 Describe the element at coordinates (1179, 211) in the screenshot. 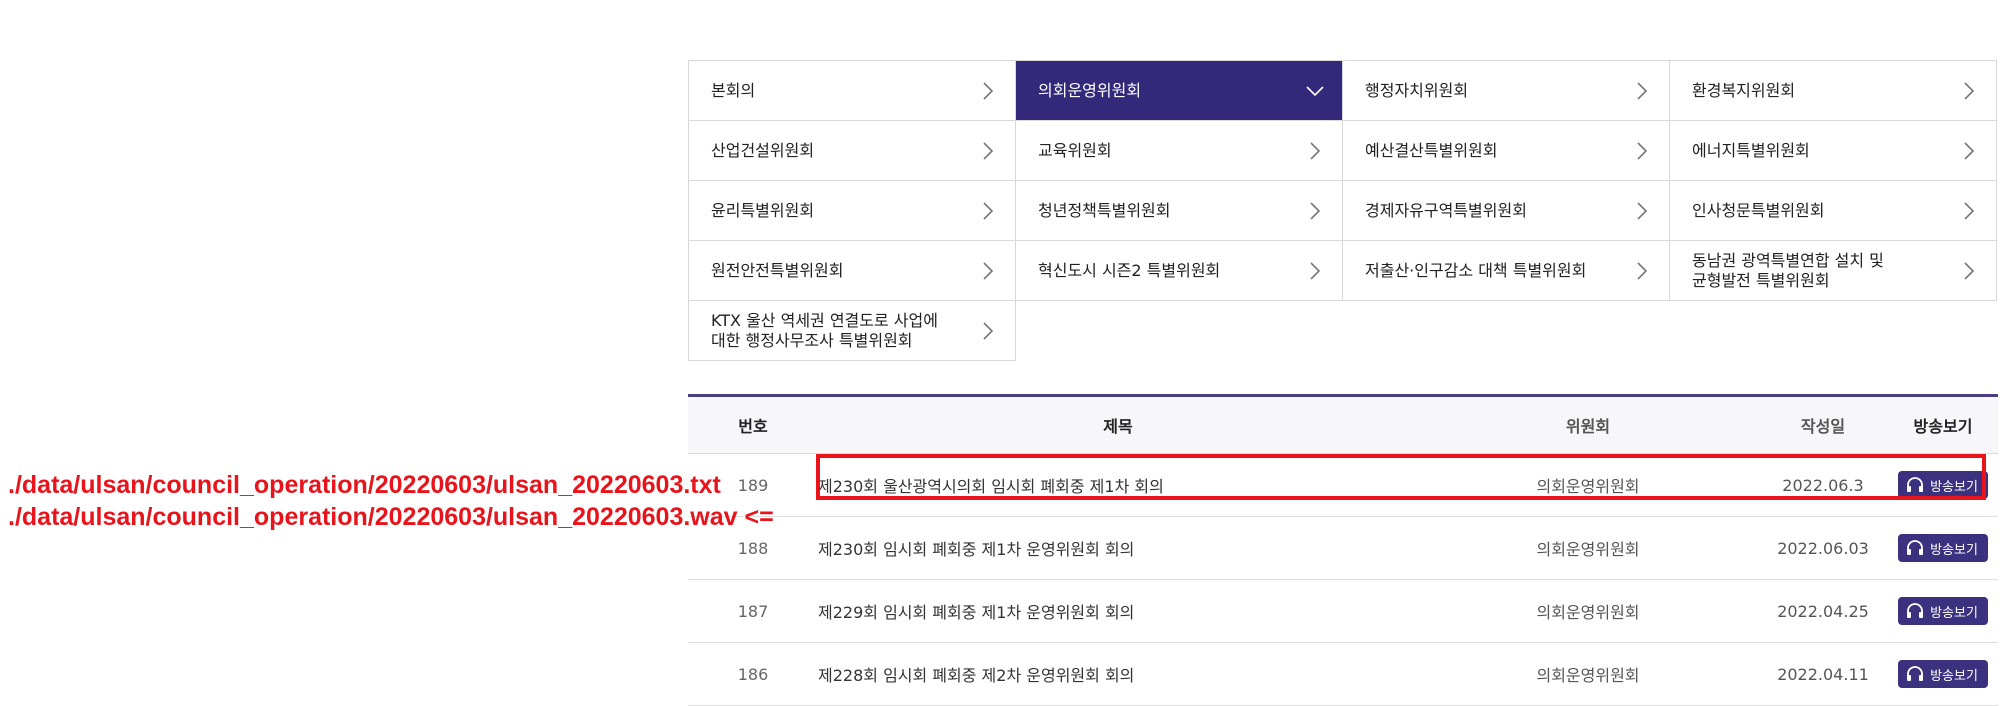

I see `committee-item: 청년정책특별위원회` at that location.